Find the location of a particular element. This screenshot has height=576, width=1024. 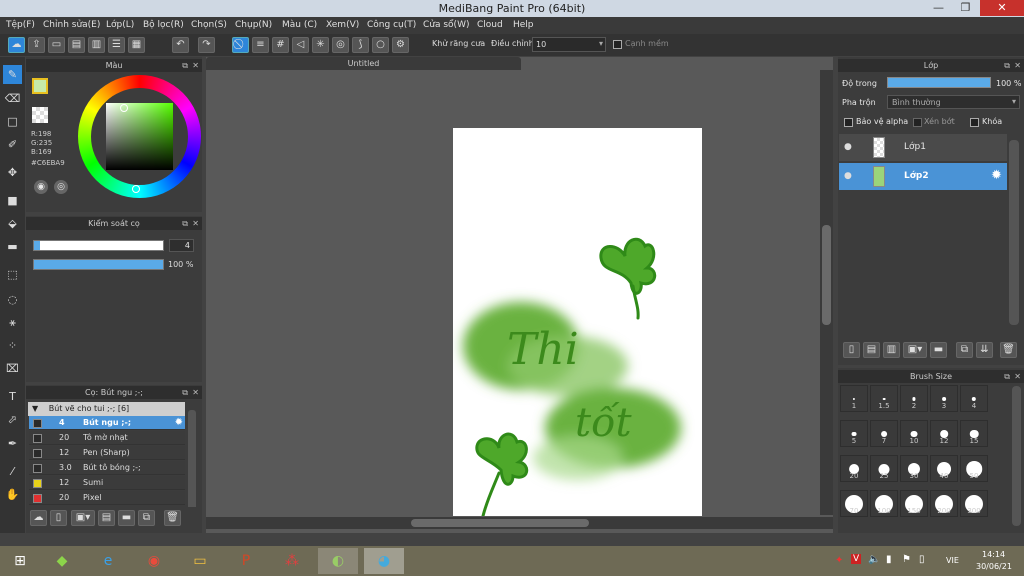

new-brush-icon: ▯ is located at coordinates (58, 518).